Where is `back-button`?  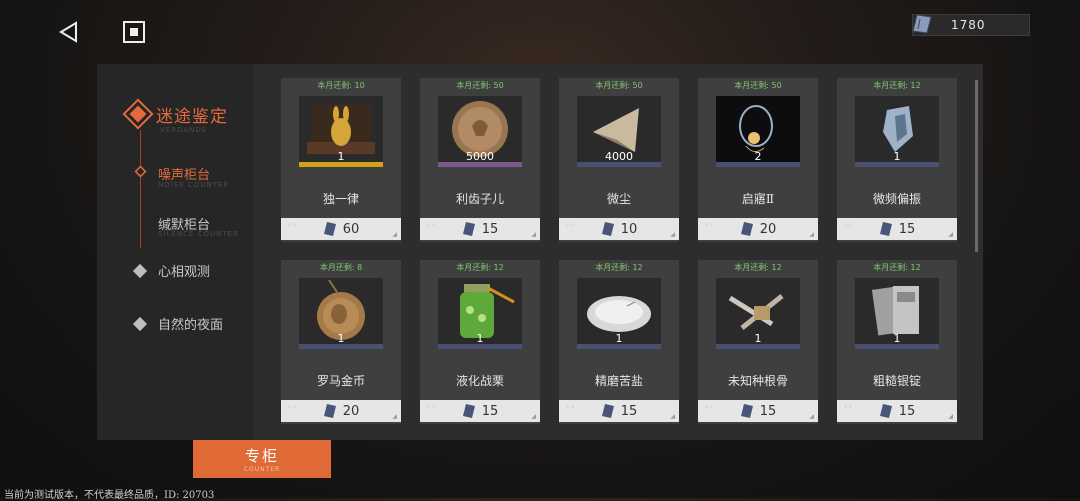
back-button is located at coordinates (68, 32).